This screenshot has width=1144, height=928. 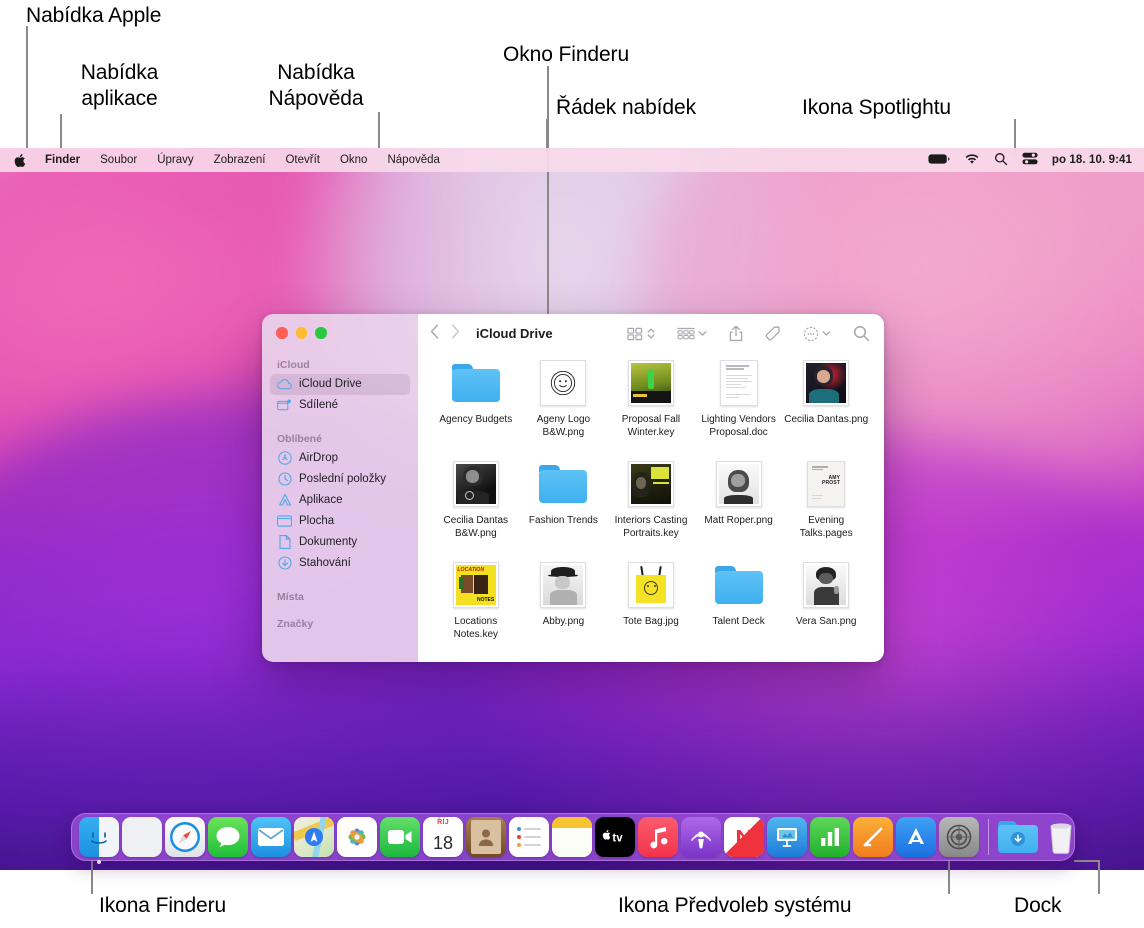 I want to click on dock: ŘÍJ 18 tv, so click(x=573, y=838).